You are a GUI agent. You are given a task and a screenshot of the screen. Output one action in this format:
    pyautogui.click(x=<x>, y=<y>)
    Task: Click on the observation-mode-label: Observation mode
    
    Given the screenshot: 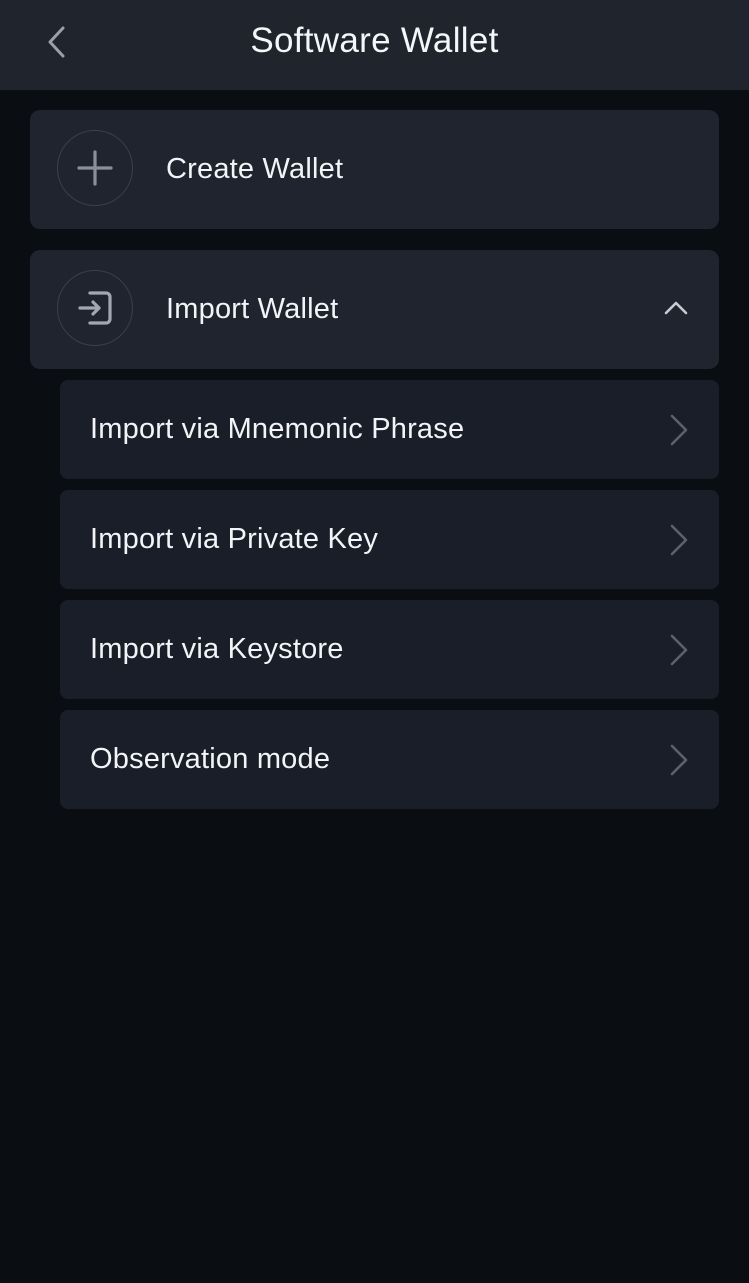 What is the action you would take?
    pyautogui.click(x=210, y=759)
    